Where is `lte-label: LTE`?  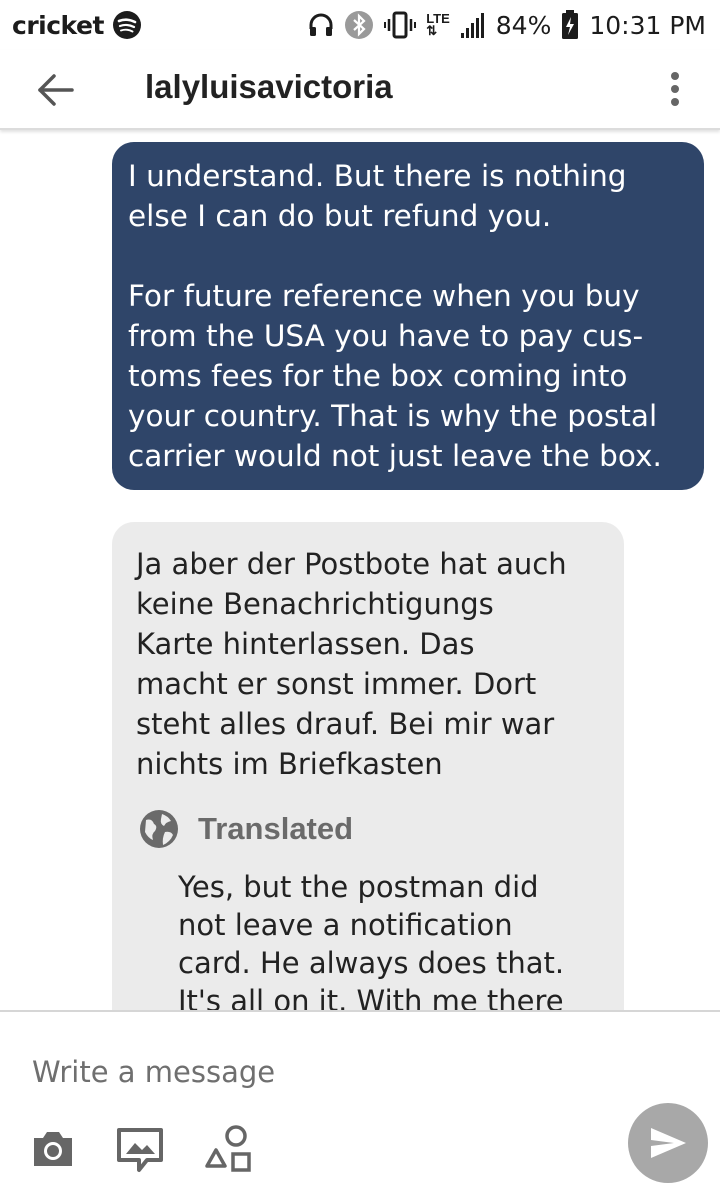
lte-label: LTE is located at coordinates (438, 18).